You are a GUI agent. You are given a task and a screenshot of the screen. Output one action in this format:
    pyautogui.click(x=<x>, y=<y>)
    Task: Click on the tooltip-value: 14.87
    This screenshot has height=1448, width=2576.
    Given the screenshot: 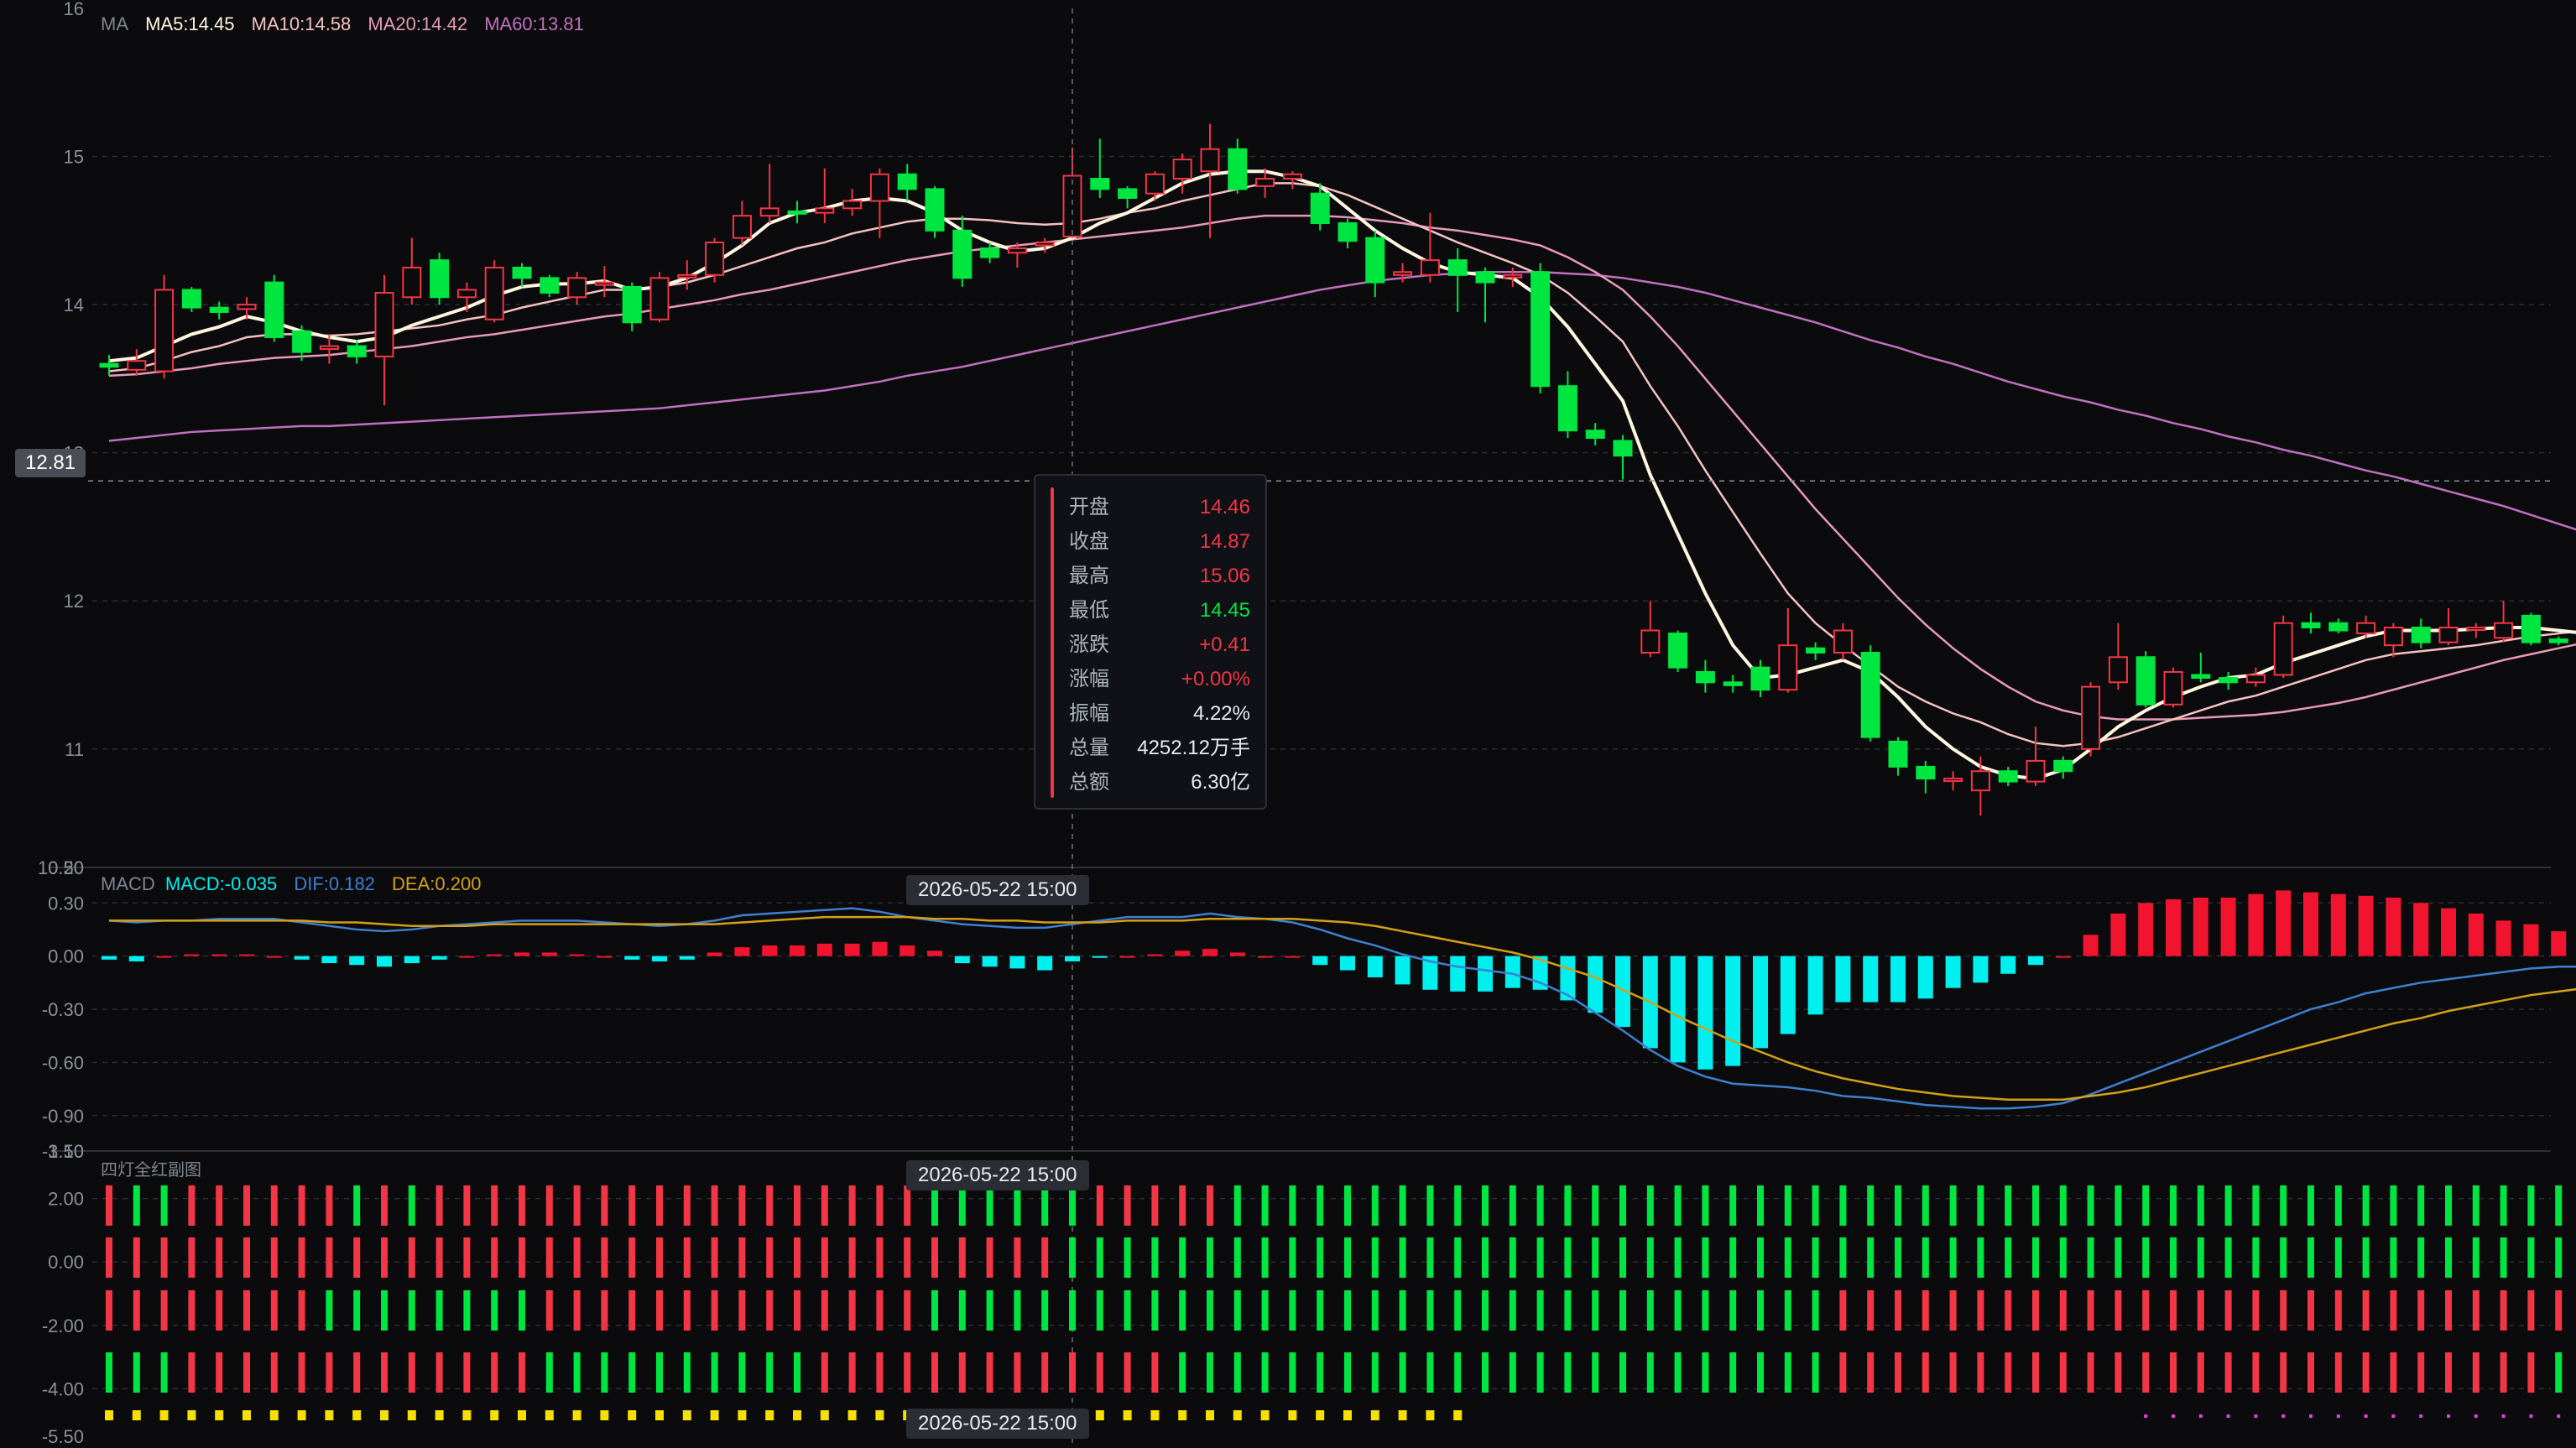 What is the action you would take?
    pyautogui.click(x=1224, y=541)
    